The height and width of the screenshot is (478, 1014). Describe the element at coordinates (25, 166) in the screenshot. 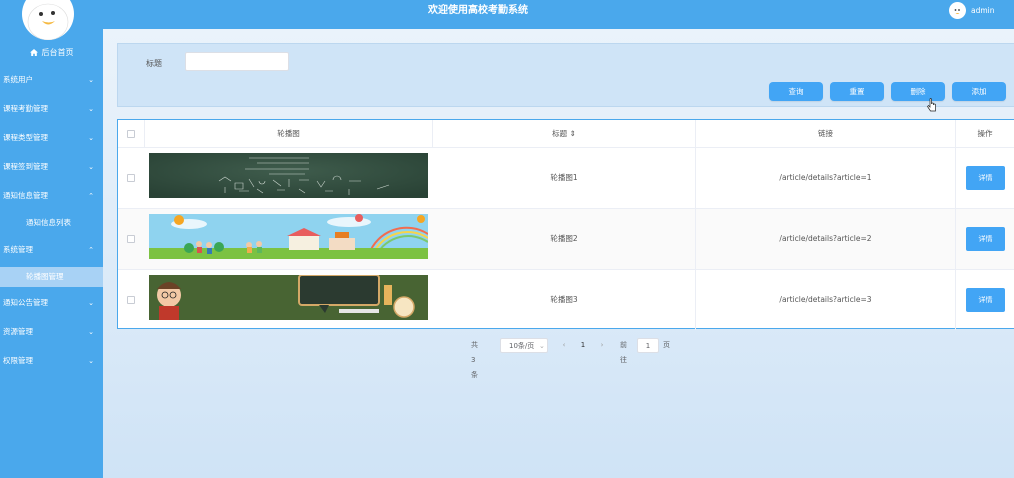

I see `sidebar-item-label: 课程签到管理` at that location.